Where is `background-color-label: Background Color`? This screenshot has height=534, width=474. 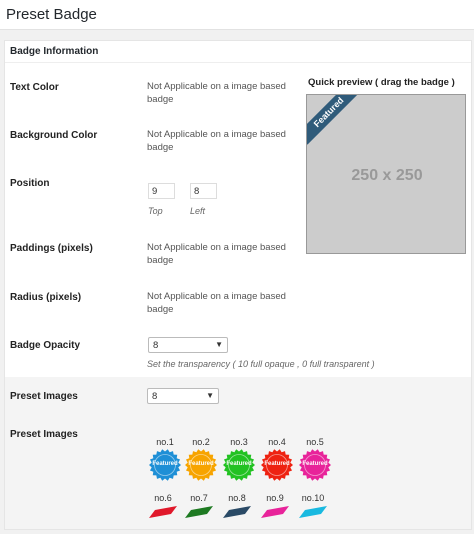
background-color-label: Background Color is located at coordinates (54, 135).